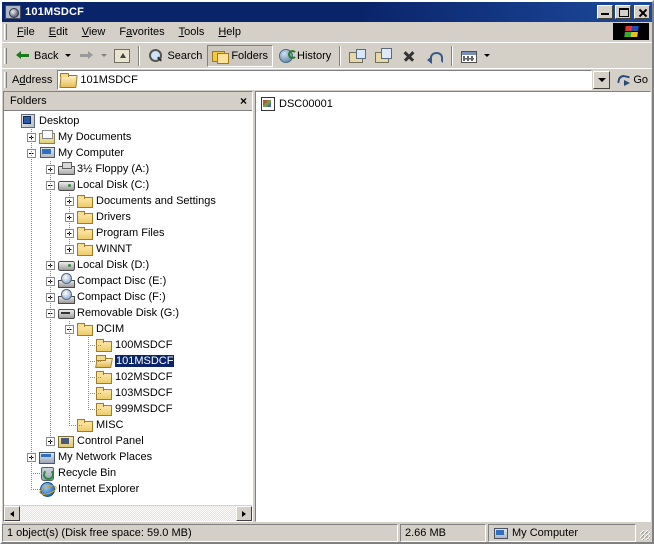  I want to click on arrow-right-icon, so click(86, 56).